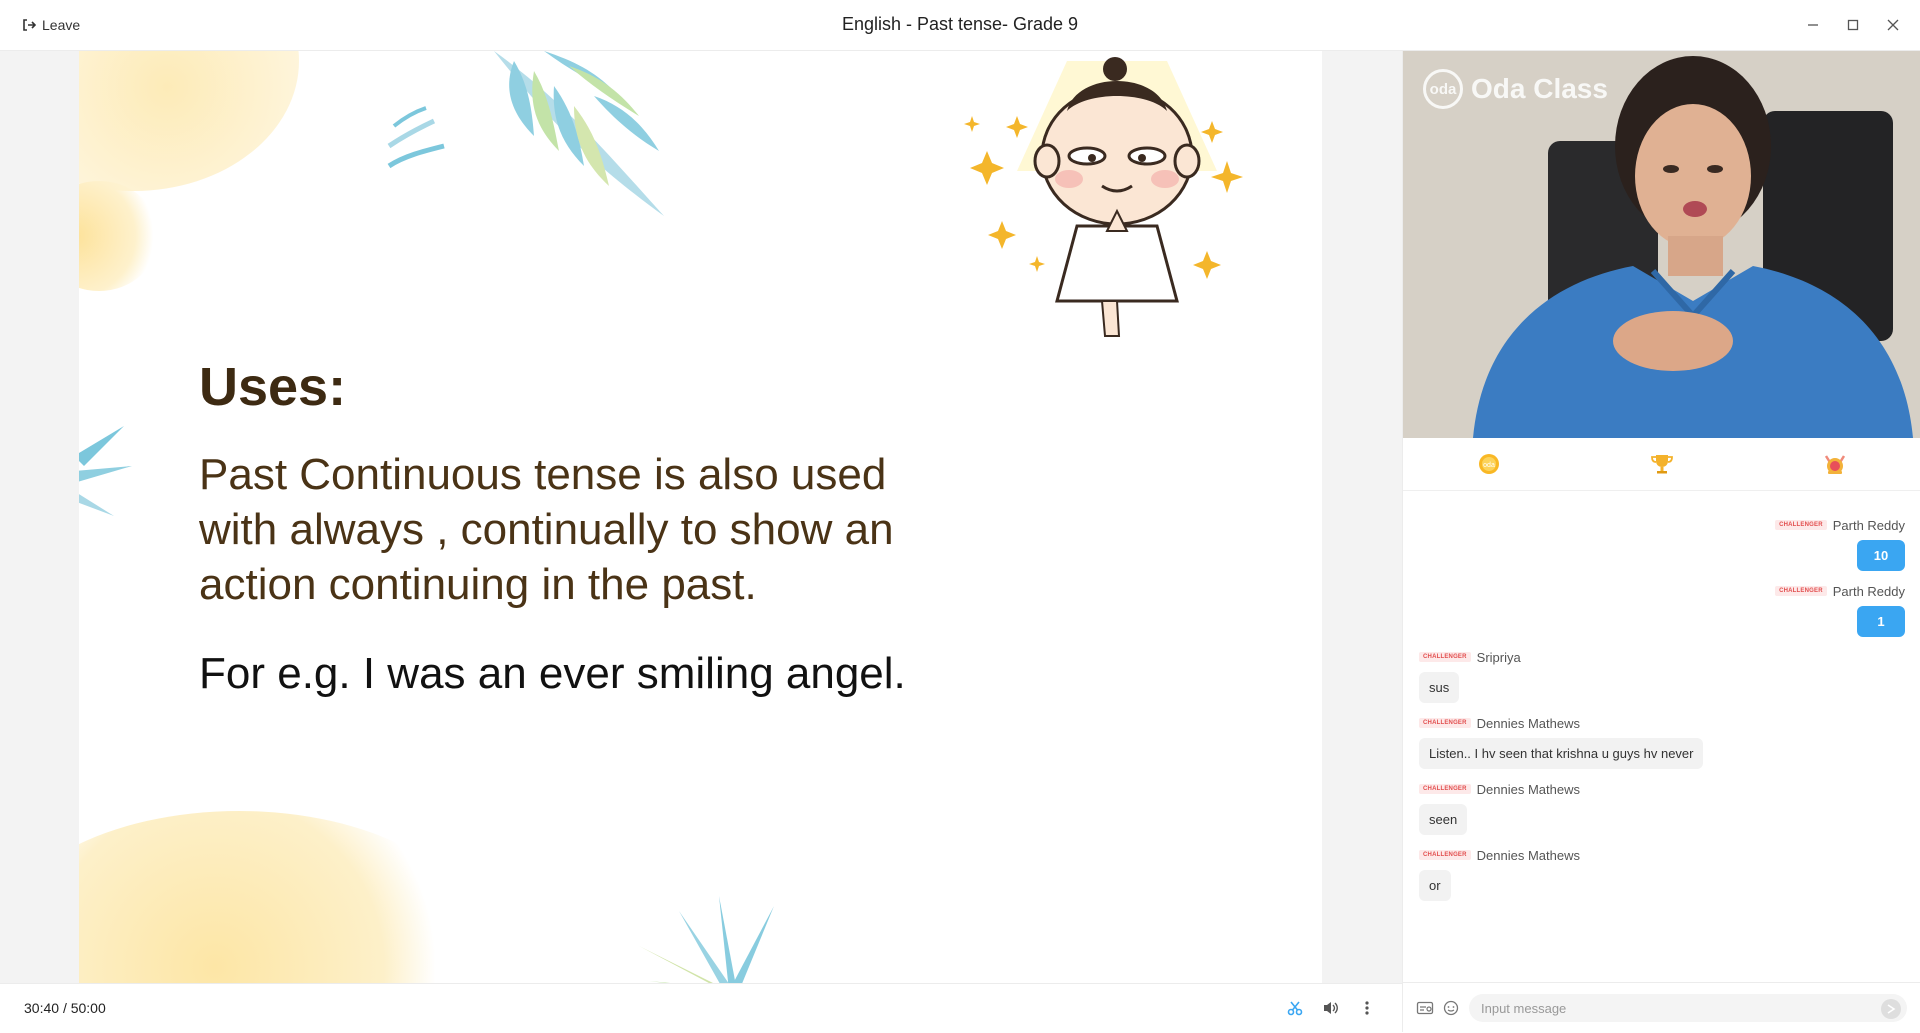 This screenshot has height=1033, width=1920. Describe the element at coordinates (1662, 807) in the screenshot. I see `chat-message: CHALLENGER Dennies Mathews seen` at that location.